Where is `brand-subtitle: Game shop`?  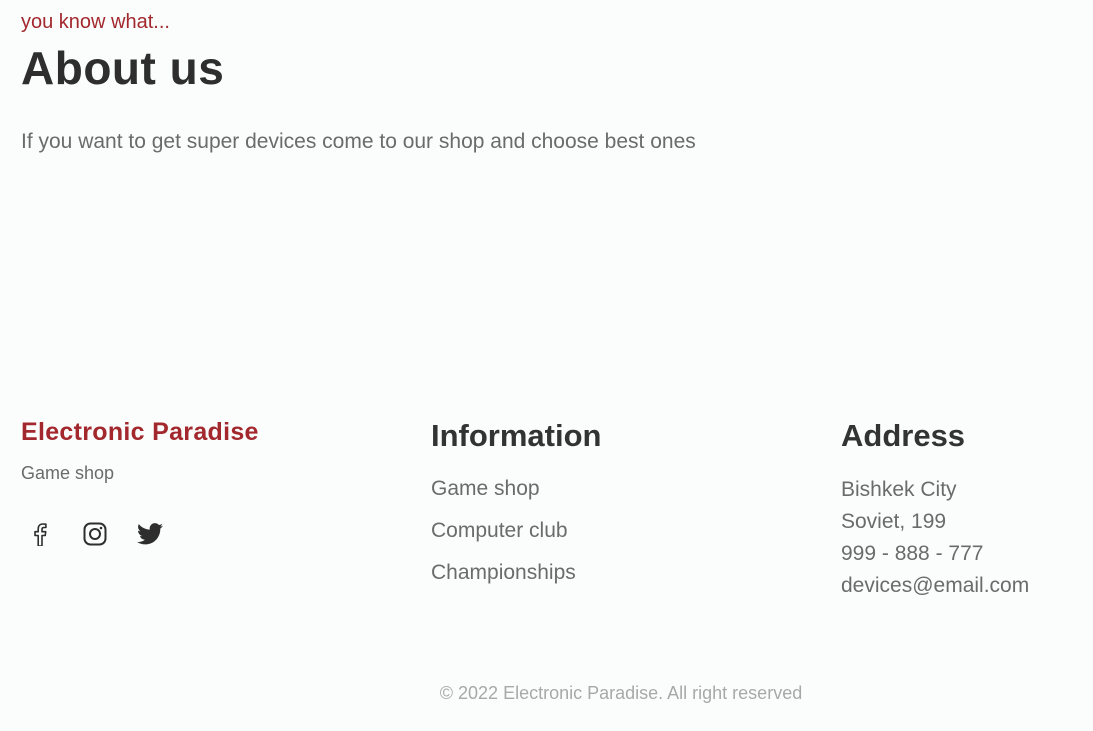 brand-subtitle: Game shop is located at coordinates (68, 473).